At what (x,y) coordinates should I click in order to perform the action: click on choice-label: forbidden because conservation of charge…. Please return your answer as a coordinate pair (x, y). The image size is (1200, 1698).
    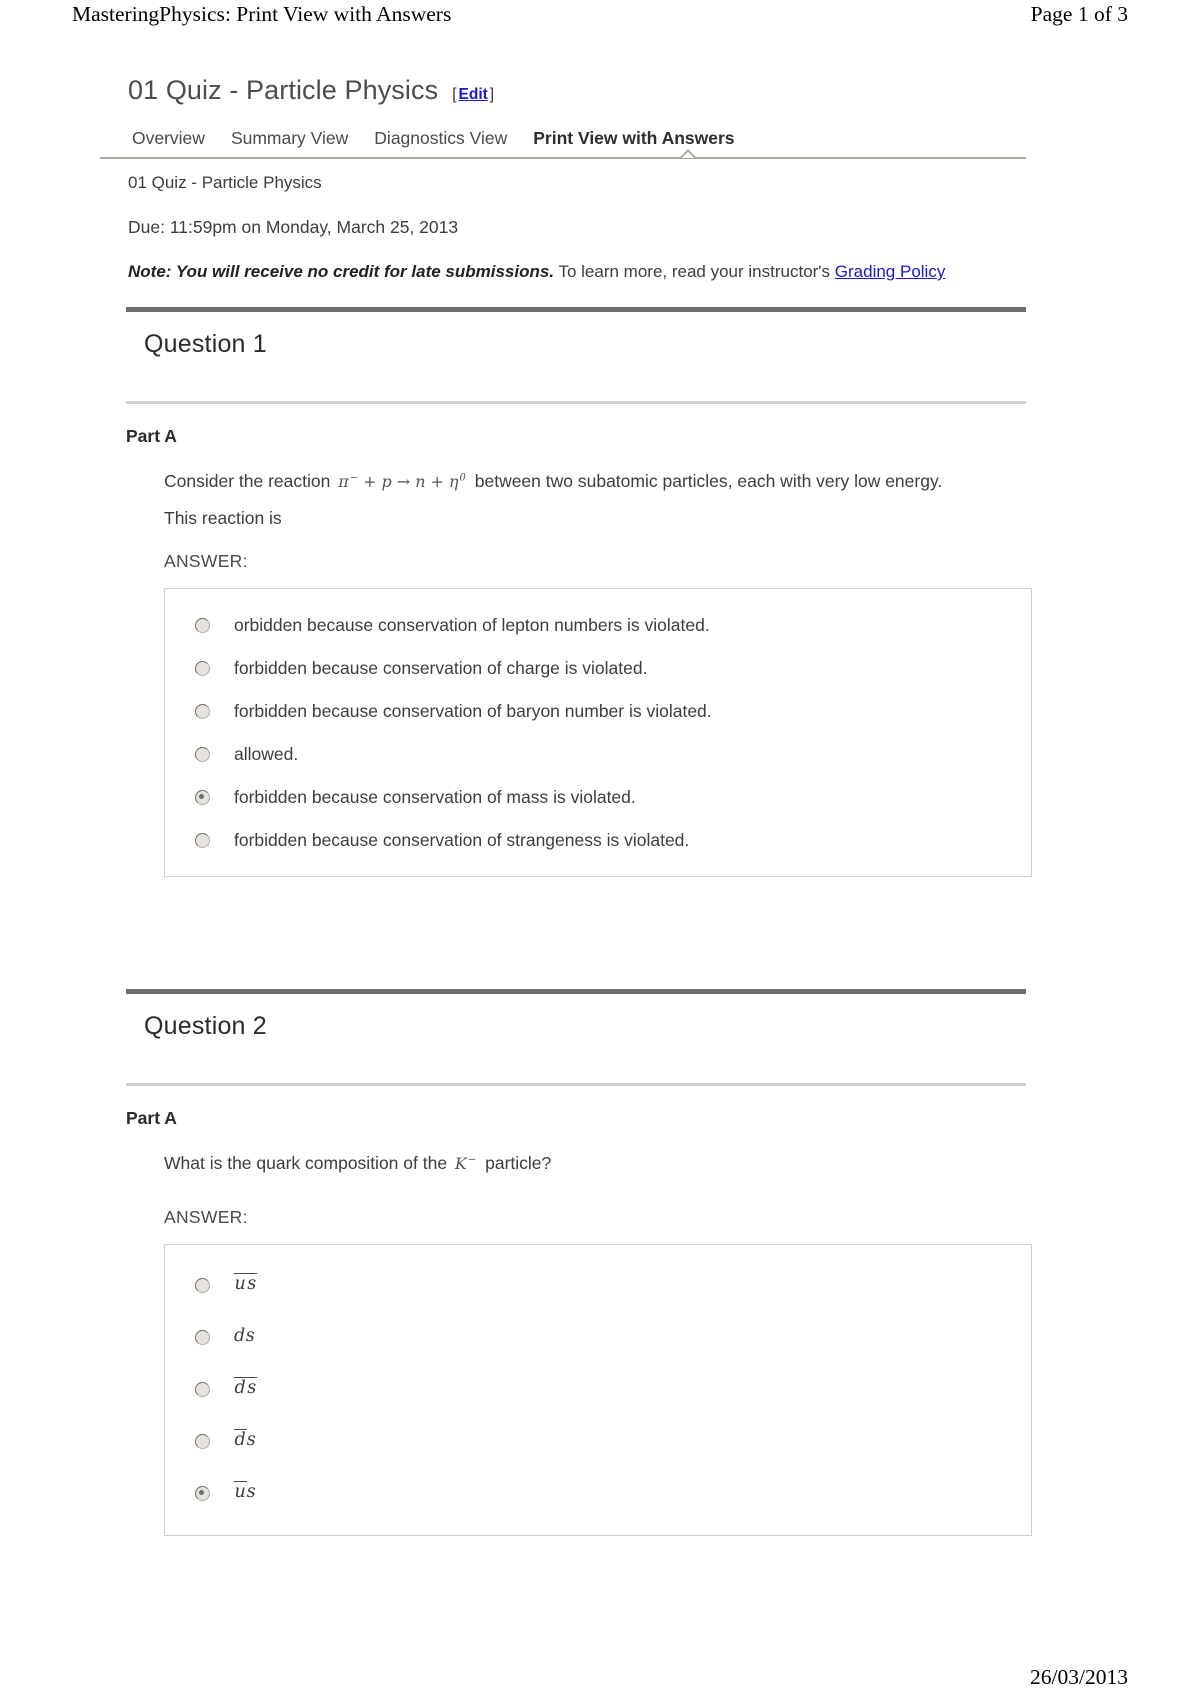
    Looking at the image, I should click on (441, 668).